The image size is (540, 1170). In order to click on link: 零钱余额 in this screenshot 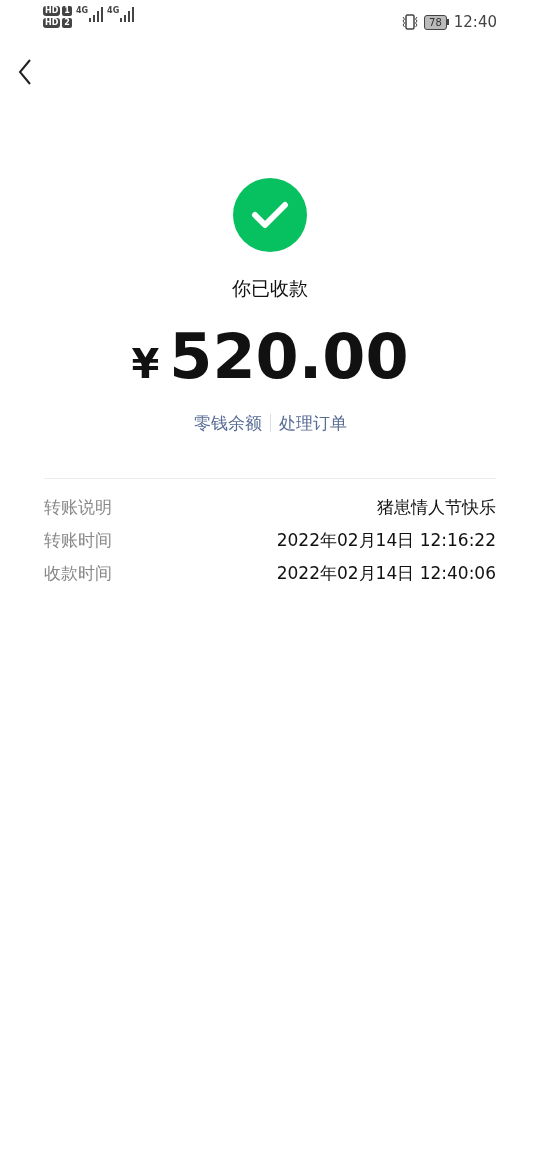, I will do `click(227, 423)`.